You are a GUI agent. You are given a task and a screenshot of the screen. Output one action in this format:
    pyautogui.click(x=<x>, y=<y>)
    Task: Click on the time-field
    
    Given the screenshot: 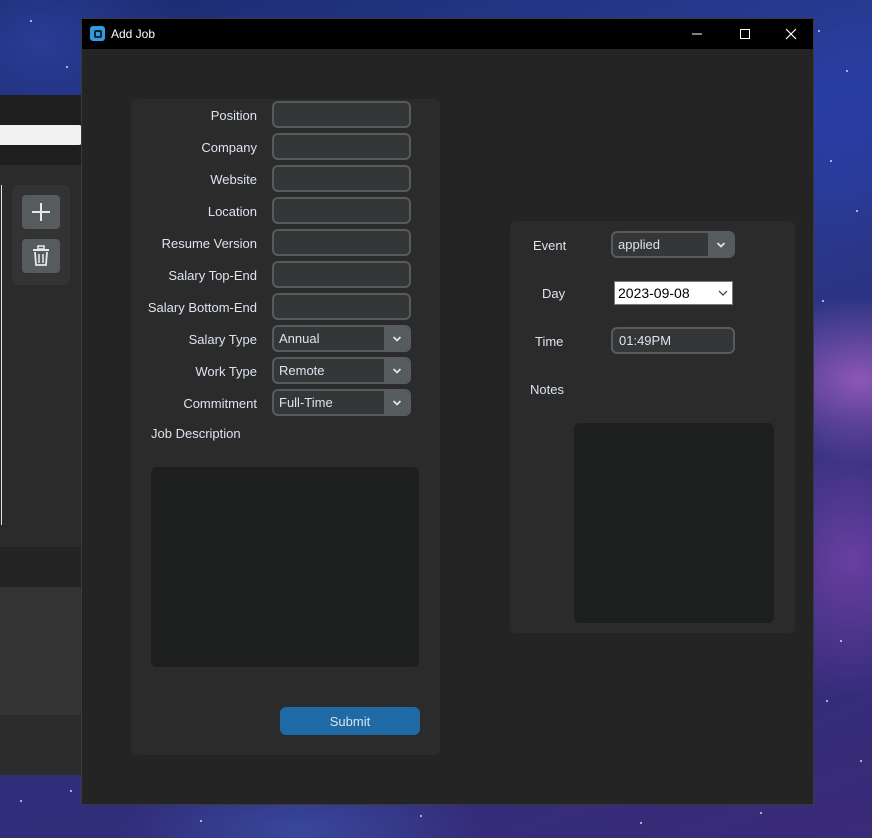 What is the action you would take?
    pyautogui.click(x=673, y=340)
    